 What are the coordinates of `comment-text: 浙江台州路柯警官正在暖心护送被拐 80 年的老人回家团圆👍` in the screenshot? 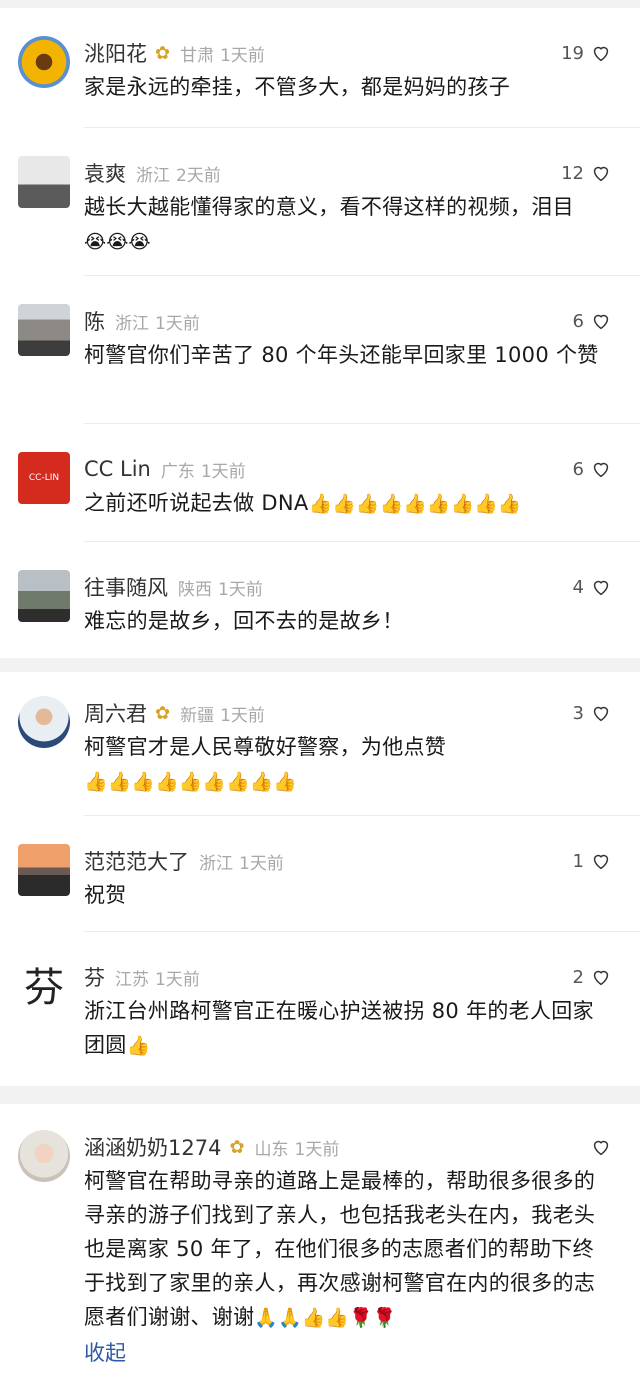 It's located at (348, 1028).